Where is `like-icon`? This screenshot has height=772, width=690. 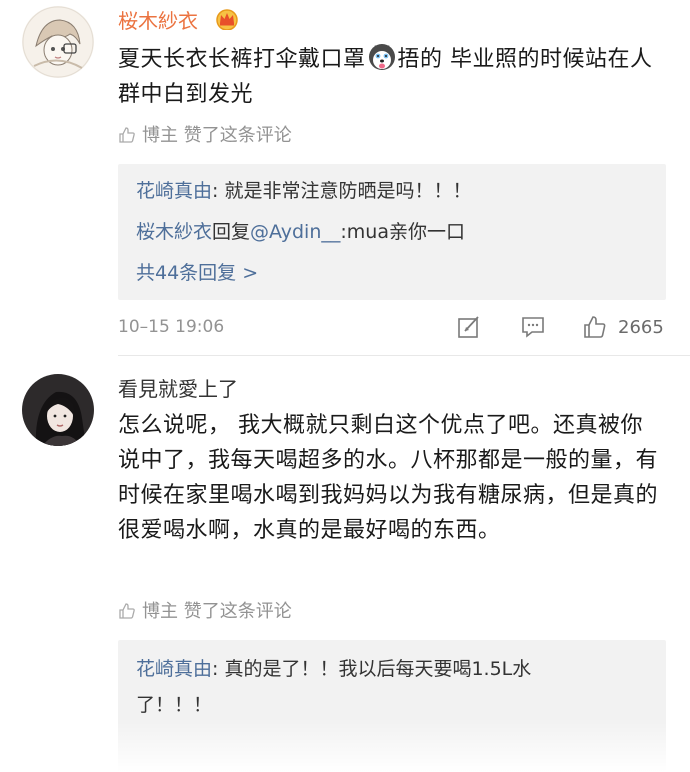 like-icon is located at coordinates (595, 327).